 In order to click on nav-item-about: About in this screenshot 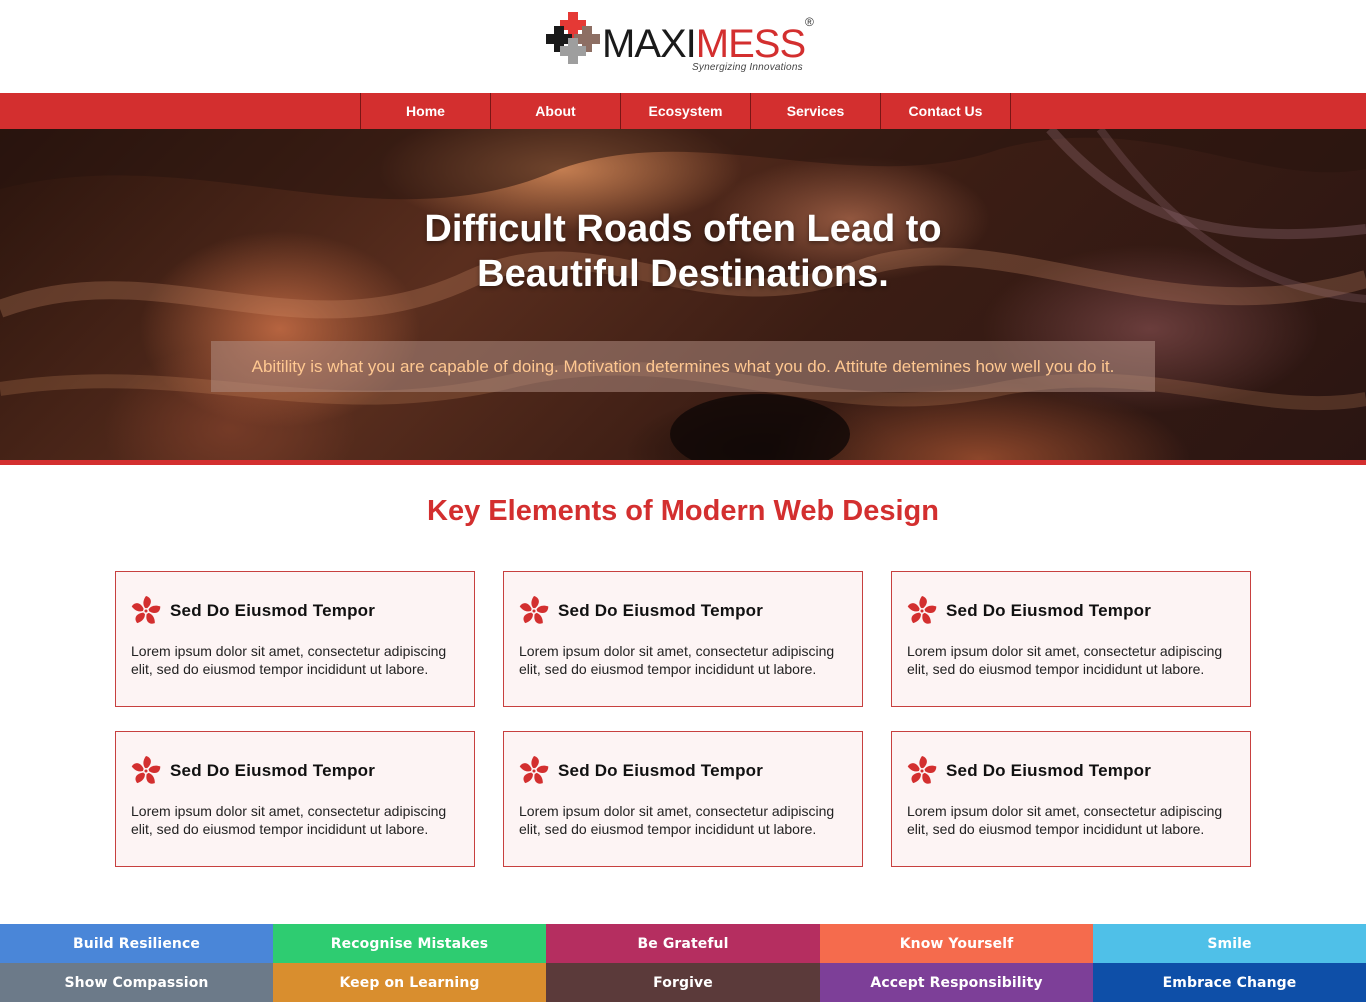, I will do `click(556, 111)`.